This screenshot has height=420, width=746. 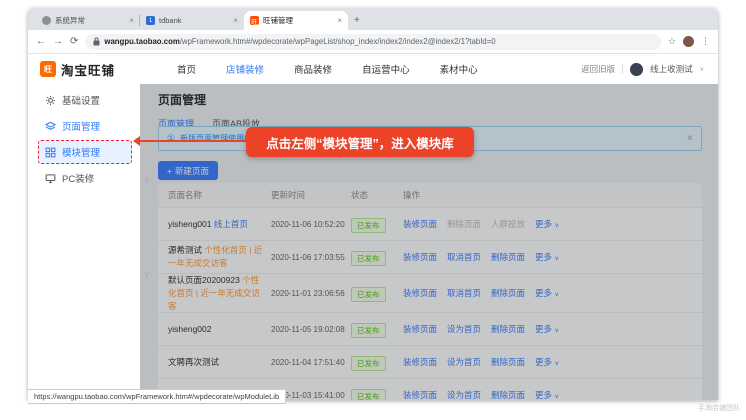 I want to click on sidebar-item-modules: 模块管理, so click(x=85, y=152).